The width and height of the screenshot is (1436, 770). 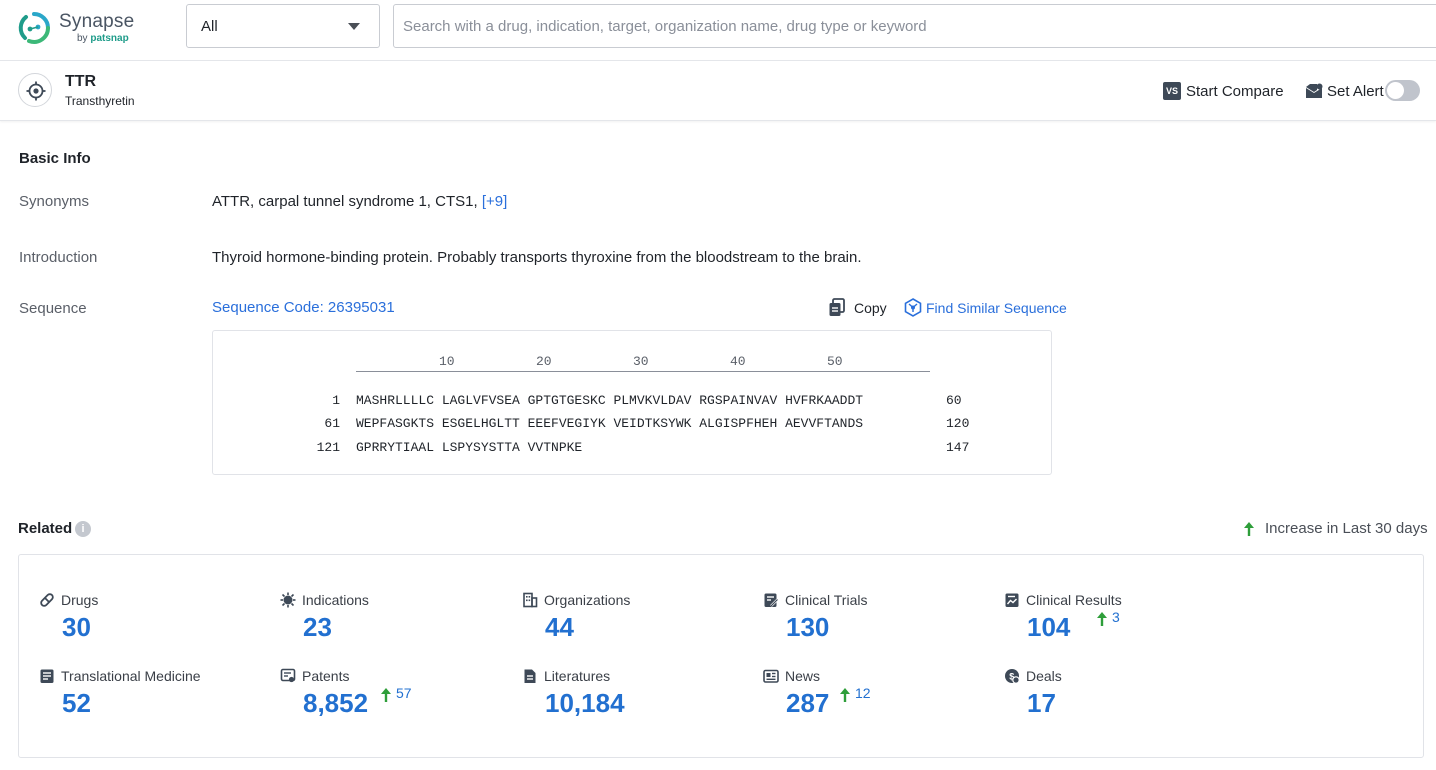 I want to click on brand-by: by patsnap, so click(x=103, y=38).